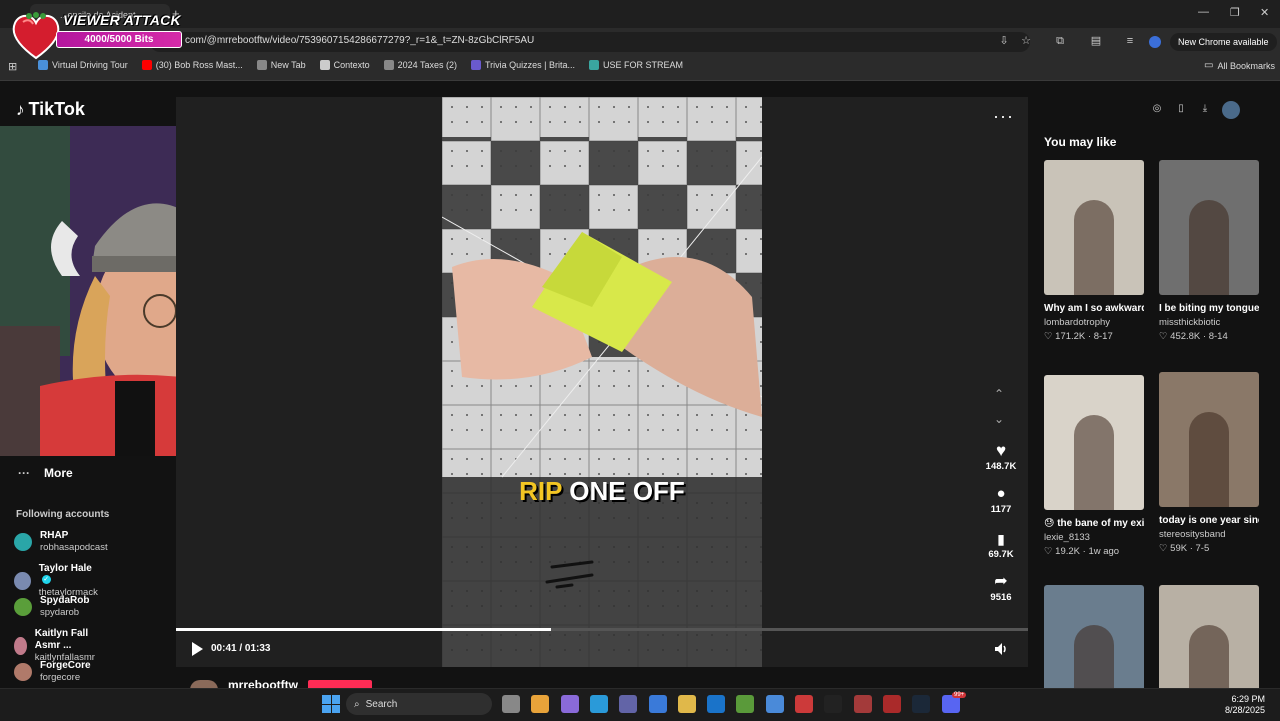  What do you see at coordinates (540, 704) in the screenshot?
I see `chrome-icon` at bounding box center [540, 704].